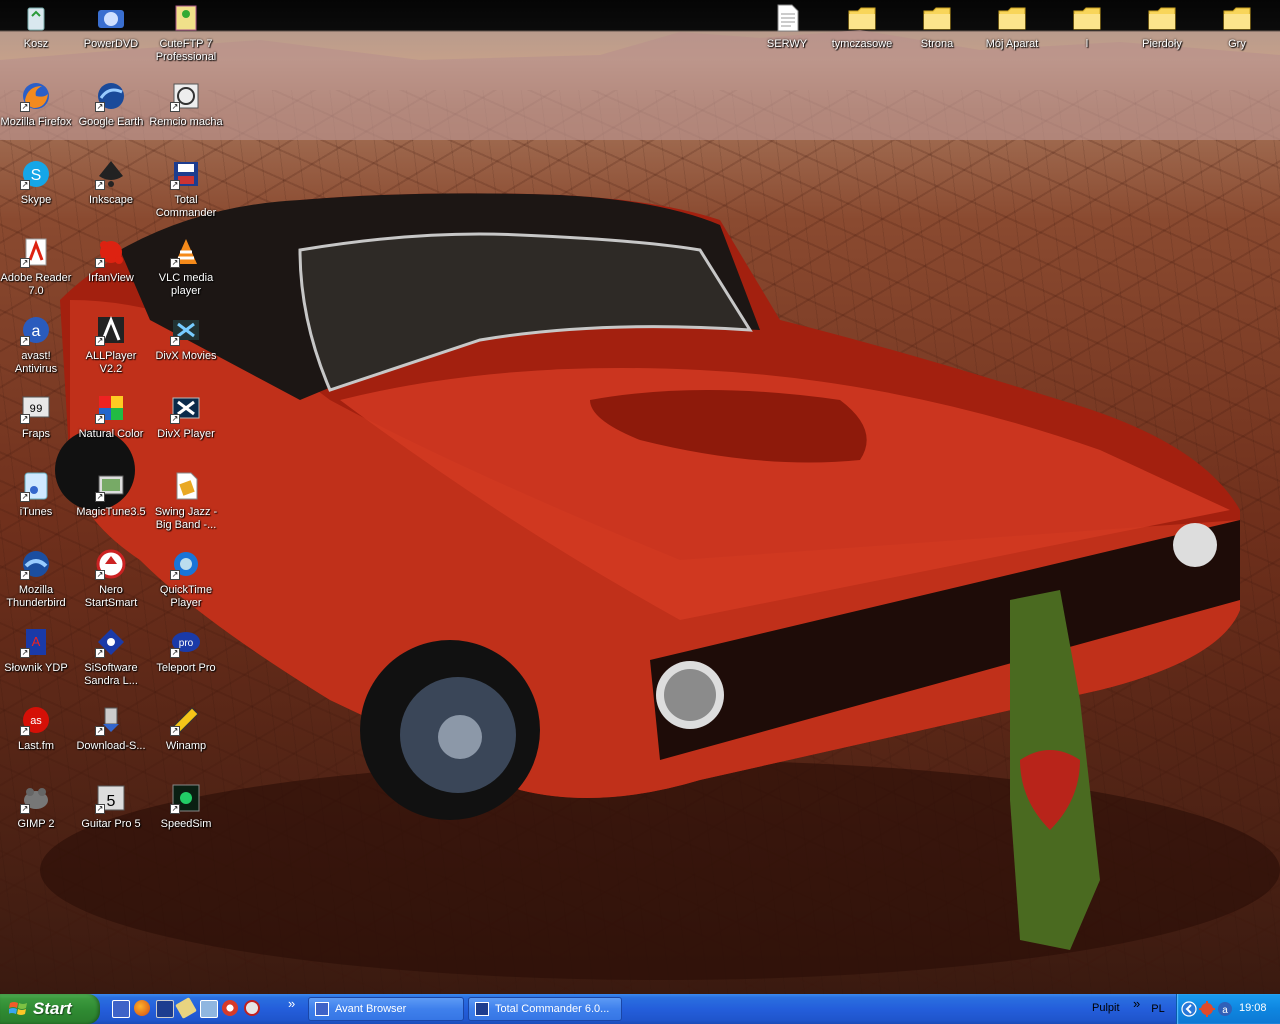  Describe the element at coordinates (482, 1009) in the screenshot. I see `total-commander-icon` at that location.